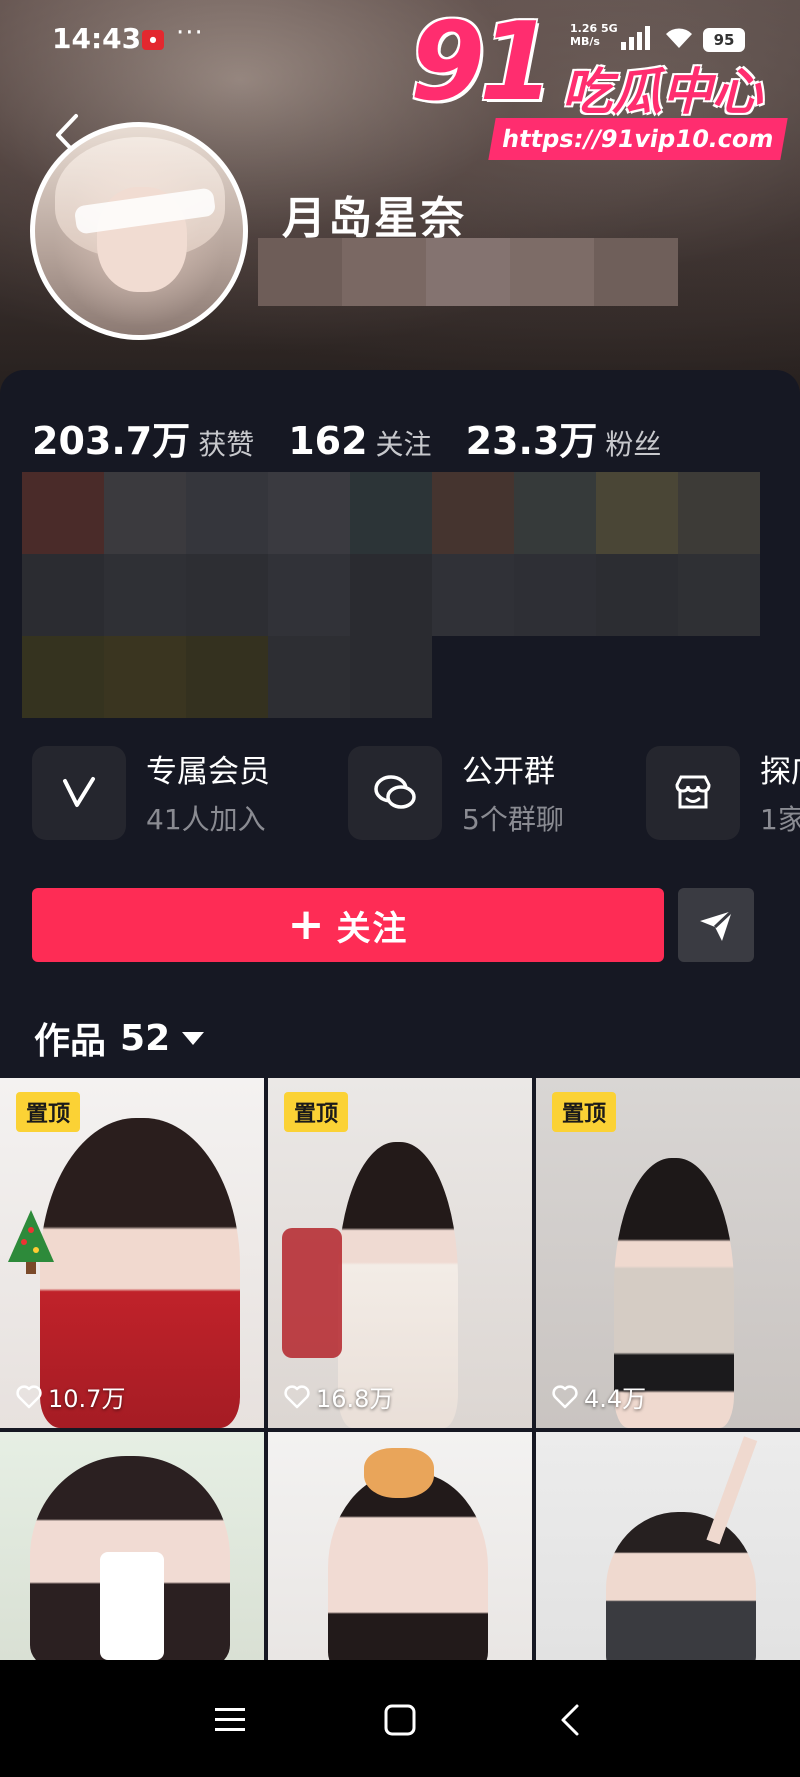 The width and height of the screenshot is (800, 1777). What do you see at coordinates (226, 444) in the screenshot?
I see `likes-label: 获赞` at bounding box center [226, 444].